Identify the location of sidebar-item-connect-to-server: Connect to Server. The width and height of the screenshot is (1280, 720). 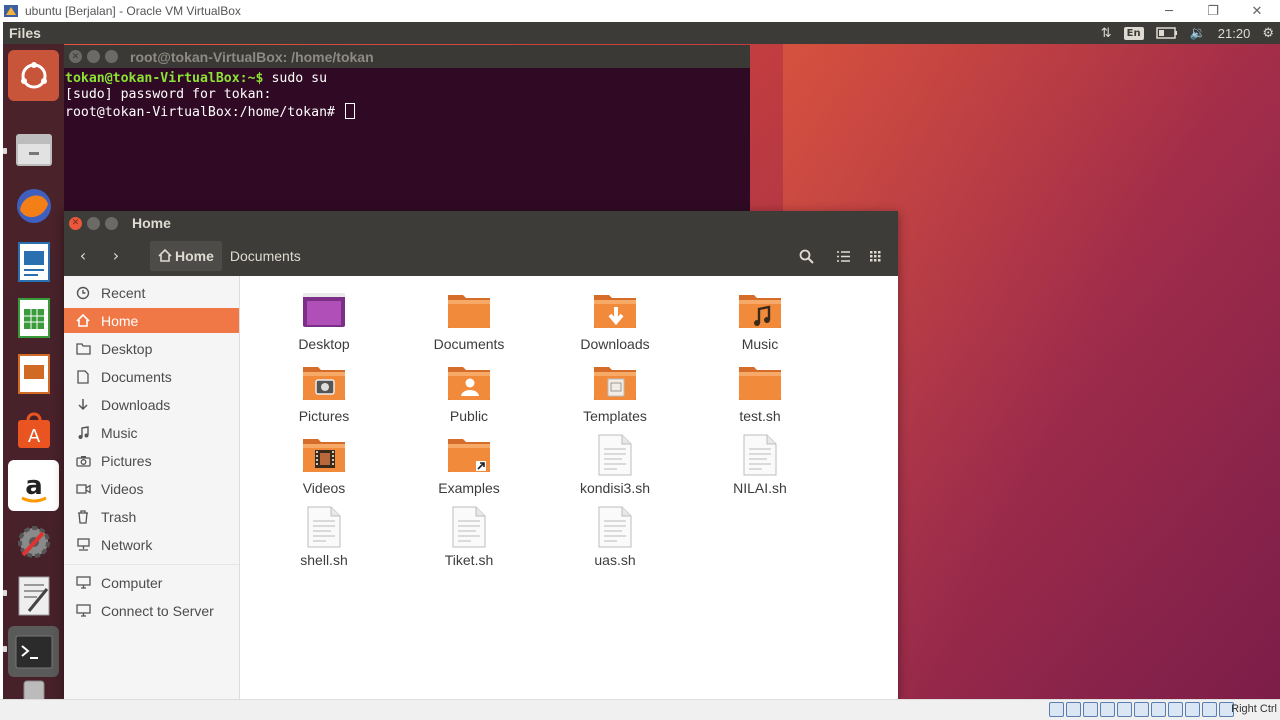
(151, 610).